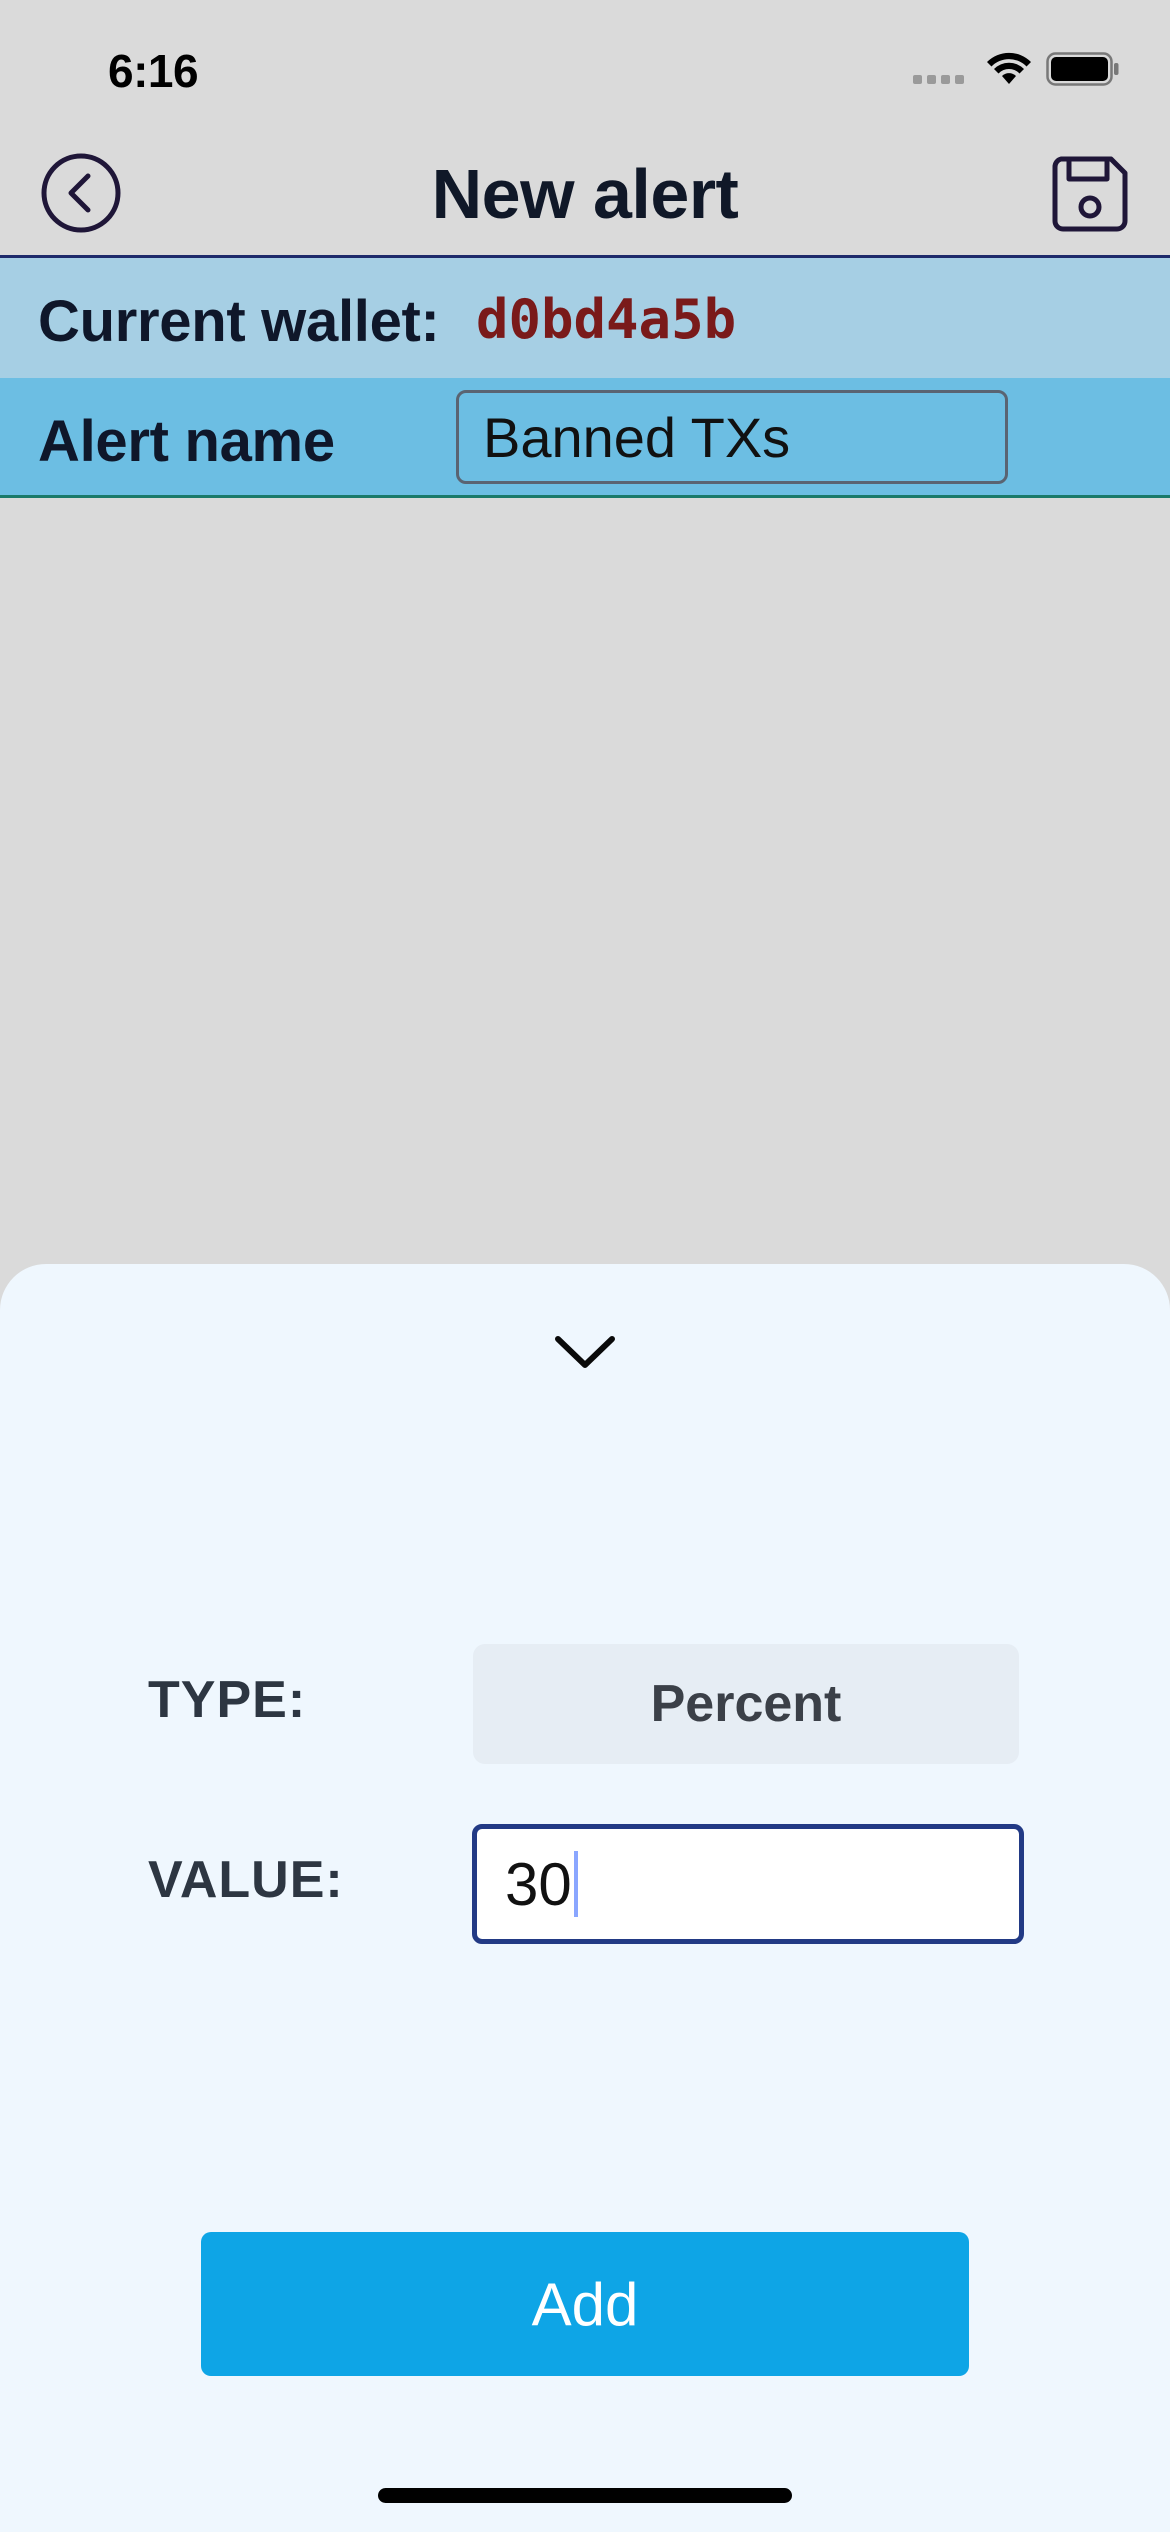 The width and height of the screenshot is (1170, 2532). I want to click on collapse-sheet-button, so click(585, 1353).